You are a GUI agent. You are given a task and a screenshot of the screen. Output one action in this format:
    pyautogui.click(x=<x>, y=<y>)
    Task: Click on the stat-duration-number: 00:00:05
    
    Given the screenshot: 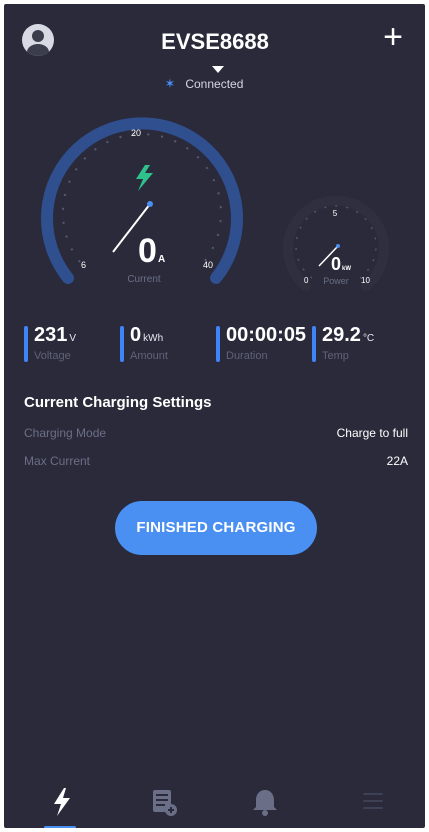 What is the action you would take?
    pyautogui.click(x=266, y=335)
    